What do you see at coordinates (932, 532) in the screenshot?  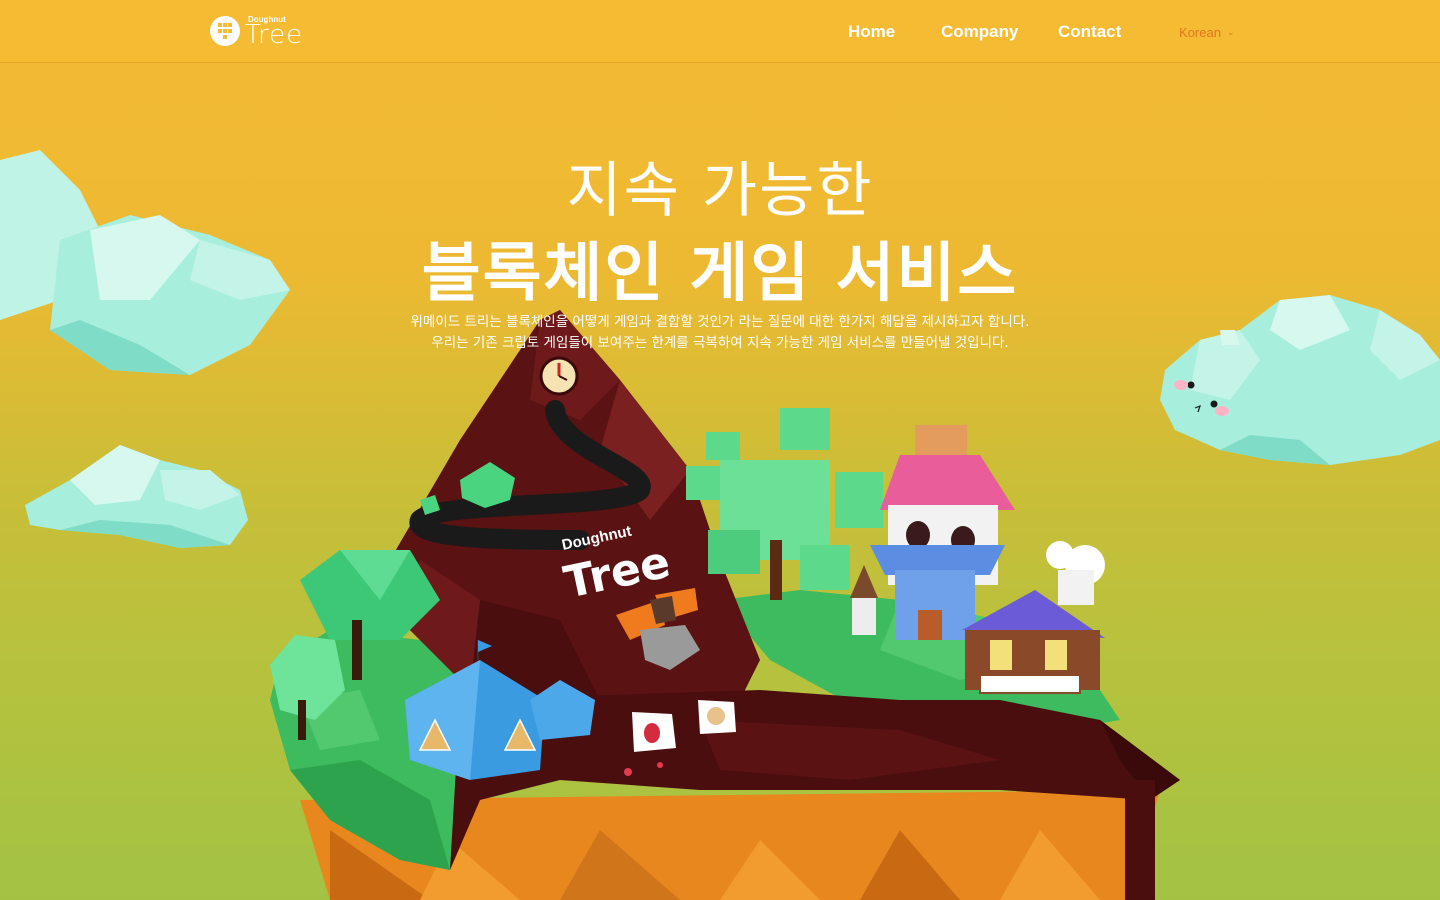 I see `castle` at bounding box center [932, 532].